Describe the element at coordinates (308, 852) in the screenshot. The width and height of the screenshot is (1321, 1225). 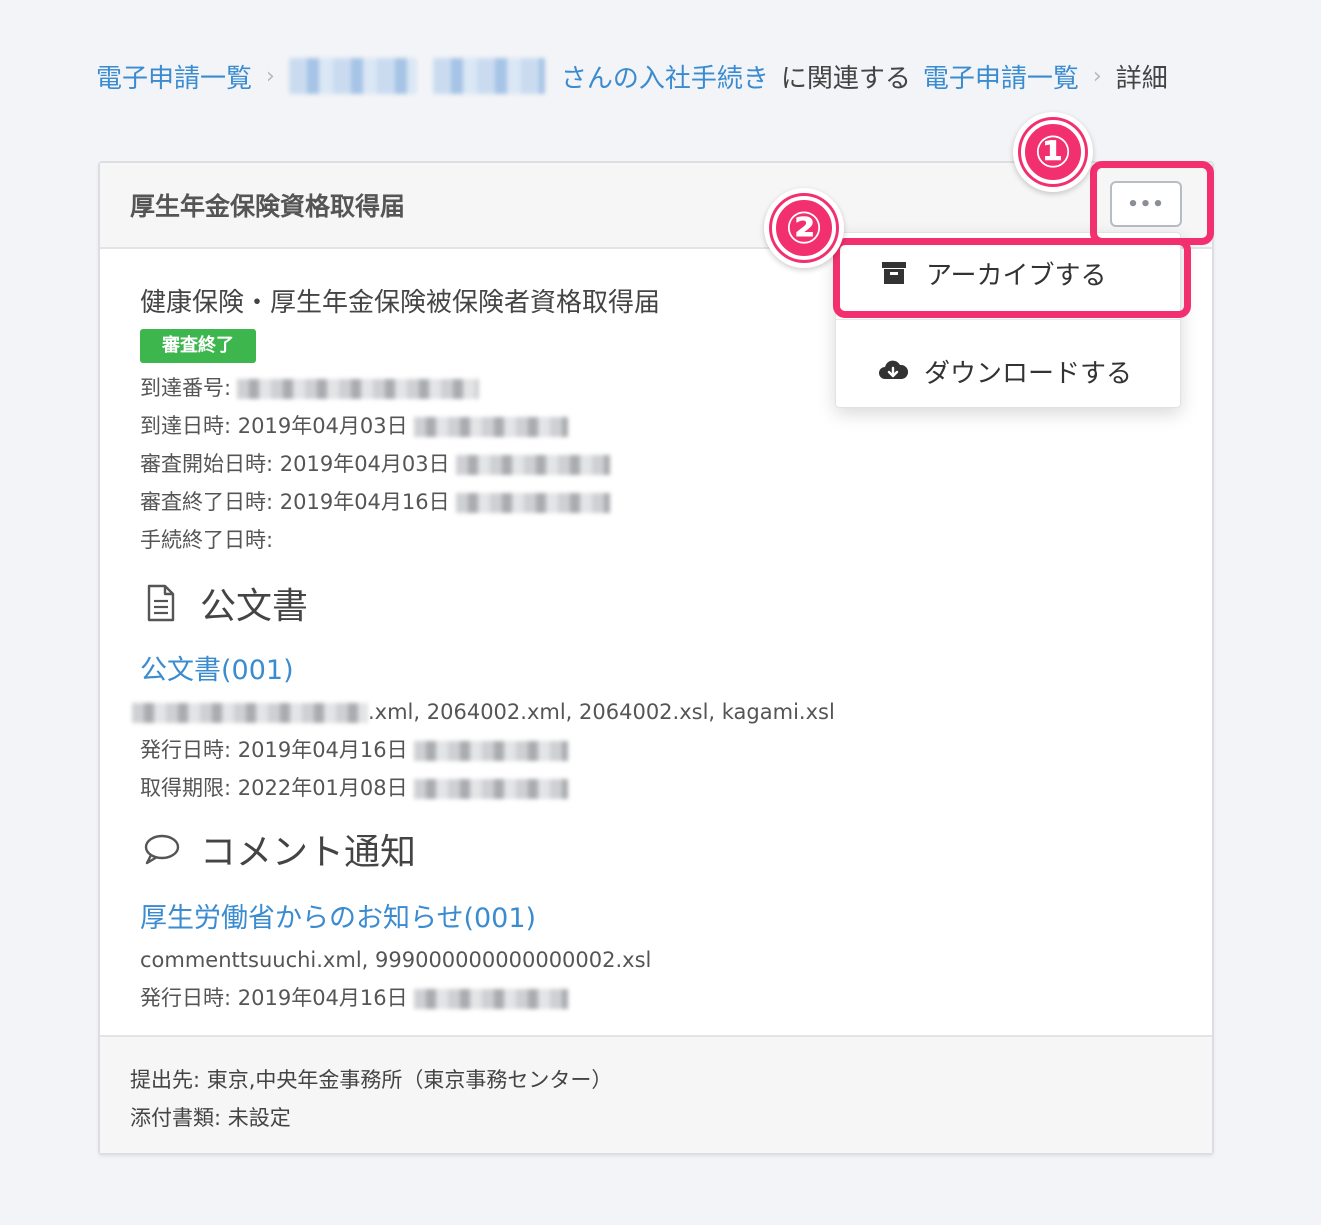
I see `section-title: コメント通知` at that location.